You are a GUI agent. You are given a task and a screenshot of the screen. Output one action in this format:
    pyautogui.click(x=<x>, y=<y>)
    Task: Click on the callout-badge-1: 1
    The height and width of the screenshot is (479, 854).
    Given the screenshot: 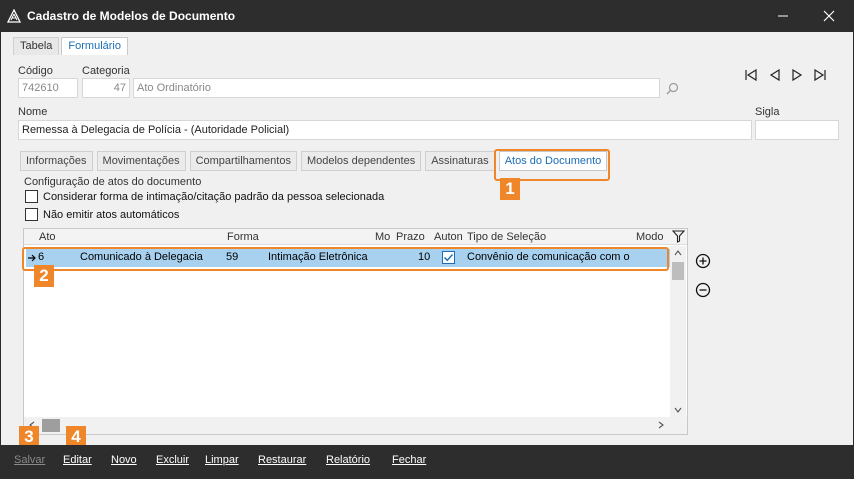 What is the action you would take?
    pyautogui.click(x=510, y=189)
    